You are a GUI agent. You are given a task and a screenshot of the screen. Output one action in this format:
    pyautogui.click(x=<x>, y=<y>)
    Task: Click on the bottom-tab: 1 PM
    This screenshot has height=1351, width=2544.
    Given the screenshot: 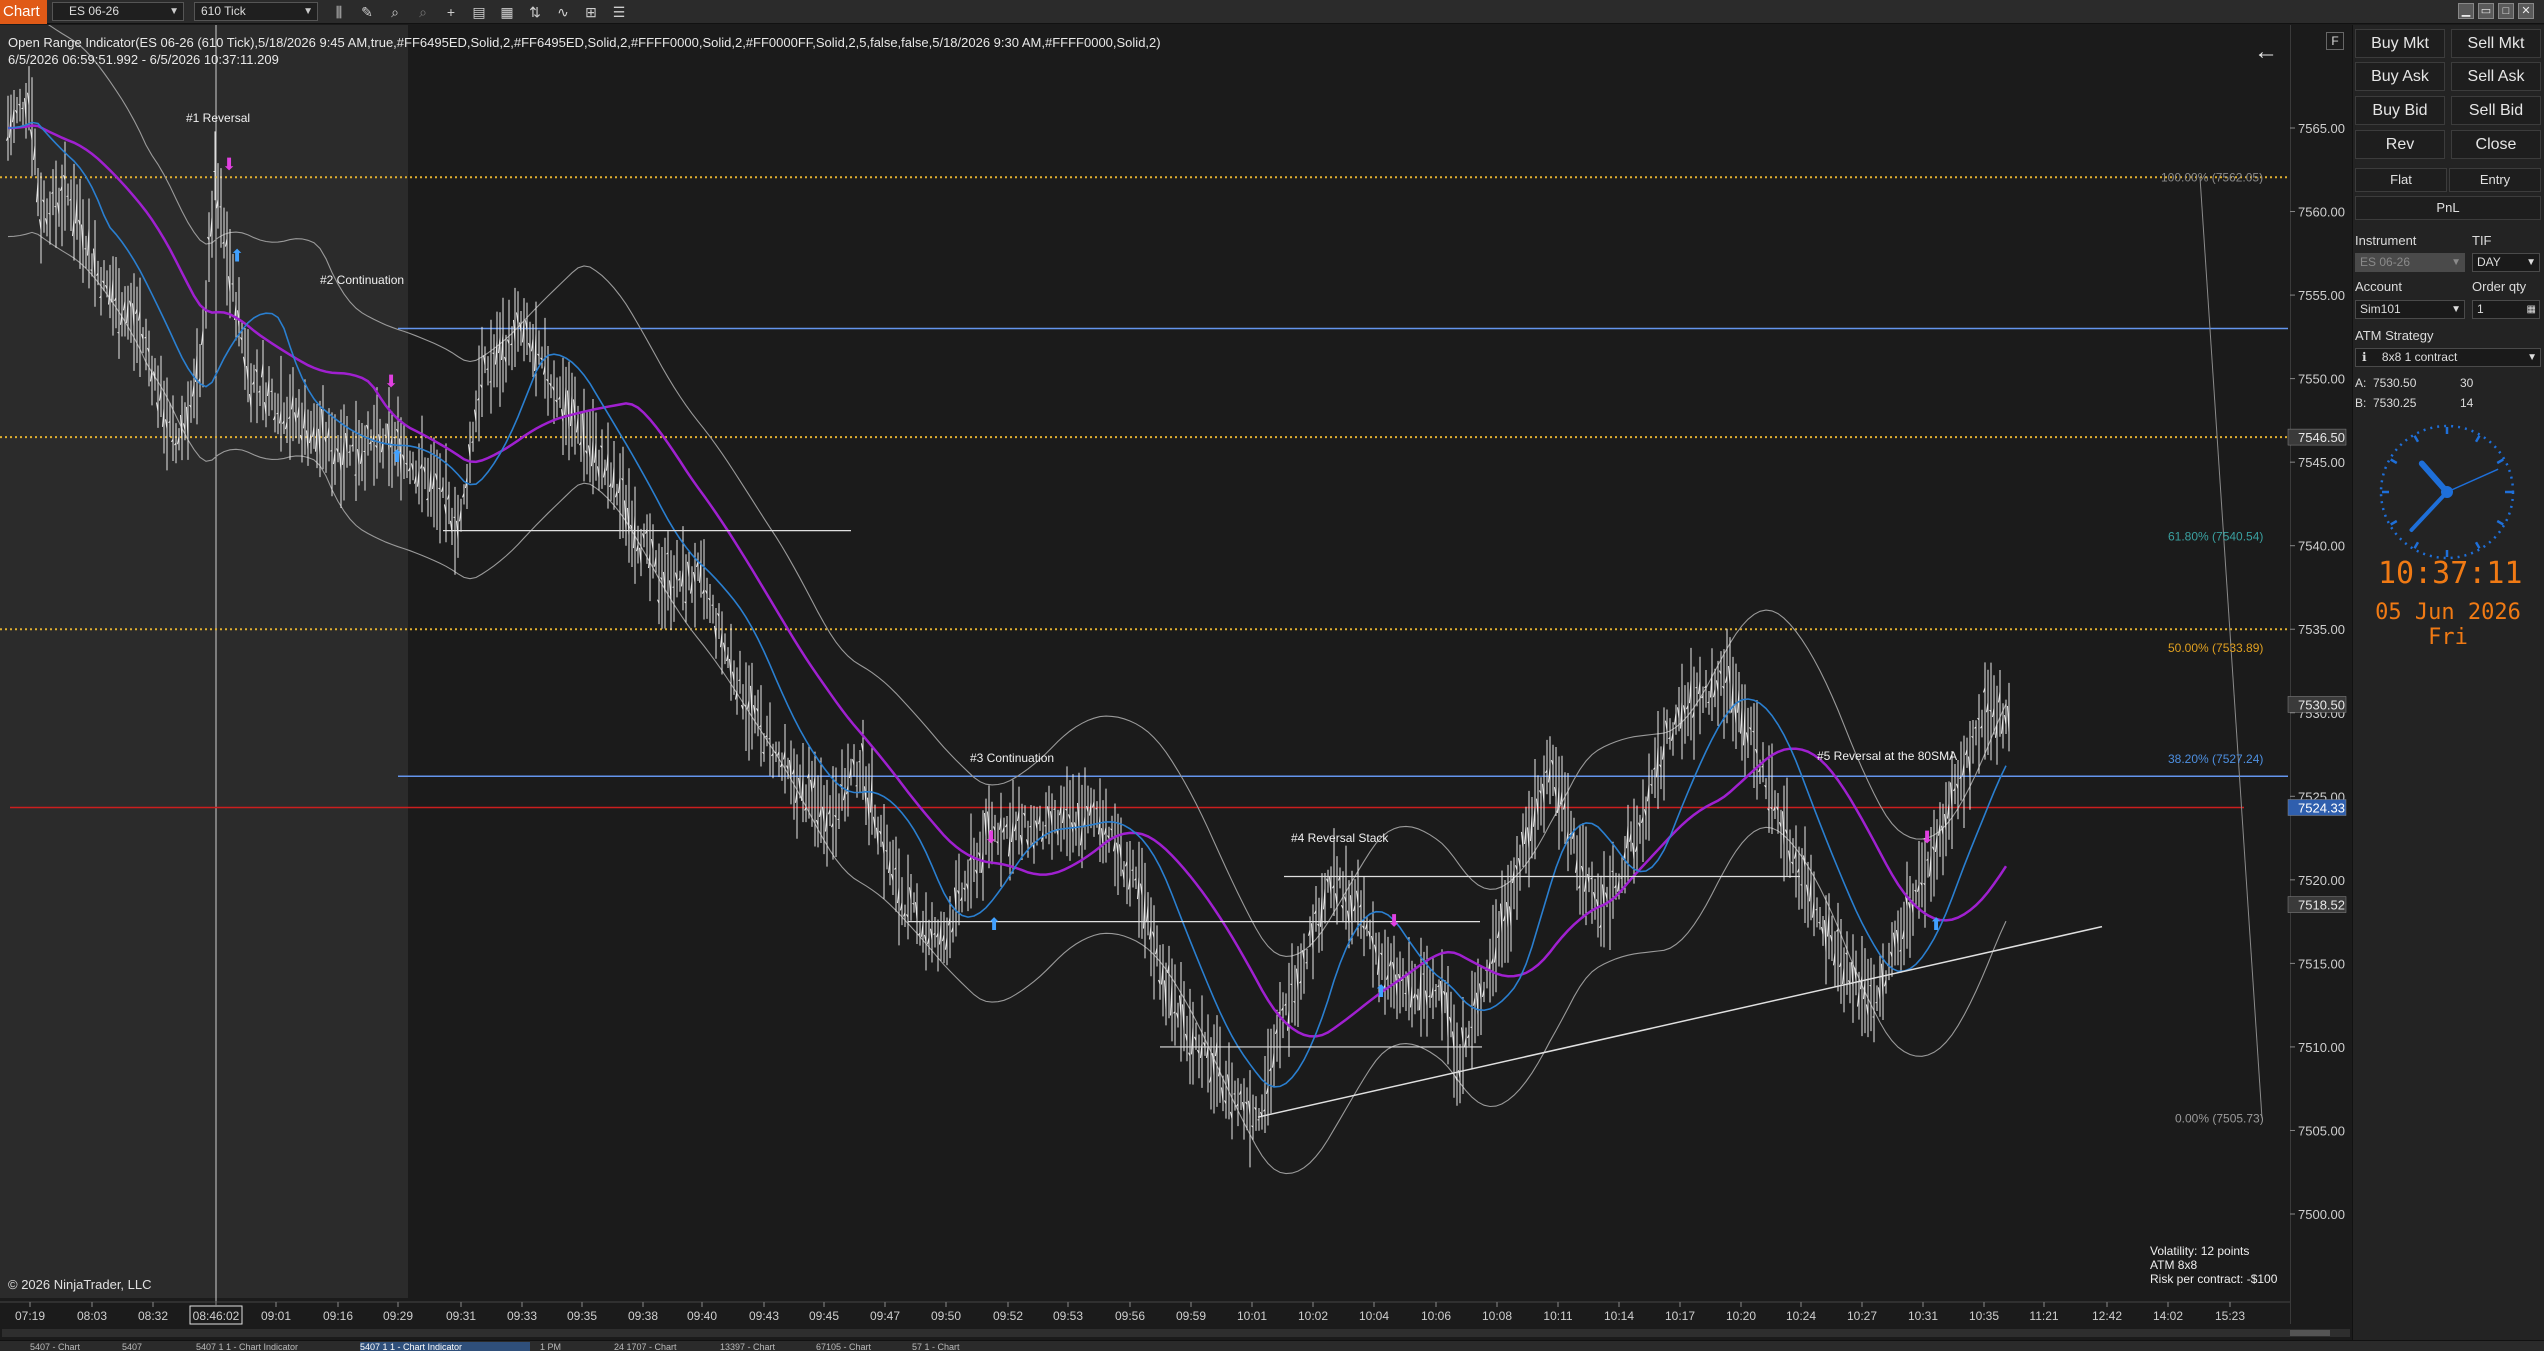 What is the action you would take?
    pyautogui.click(x=575, y=1346)
    